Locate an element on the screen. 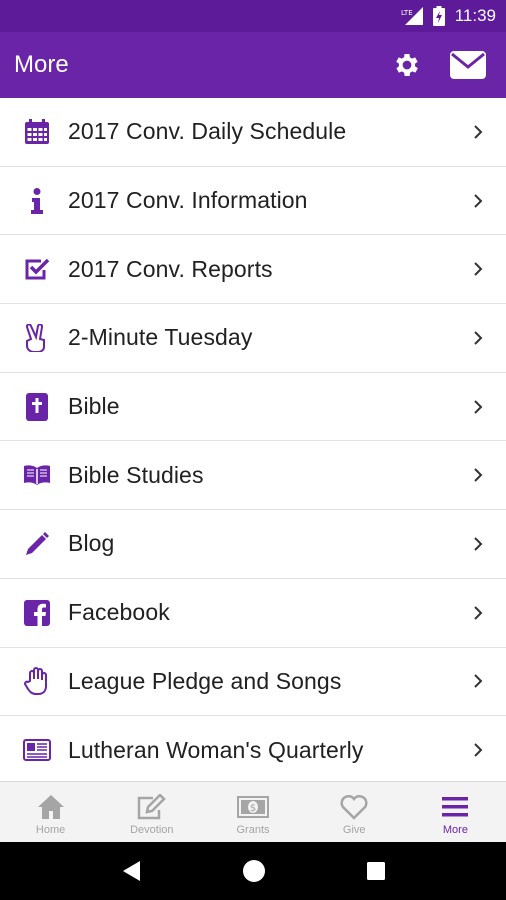 This screenshot has height=900, width=506. facebook-icon is located at coordinates (37, 613).